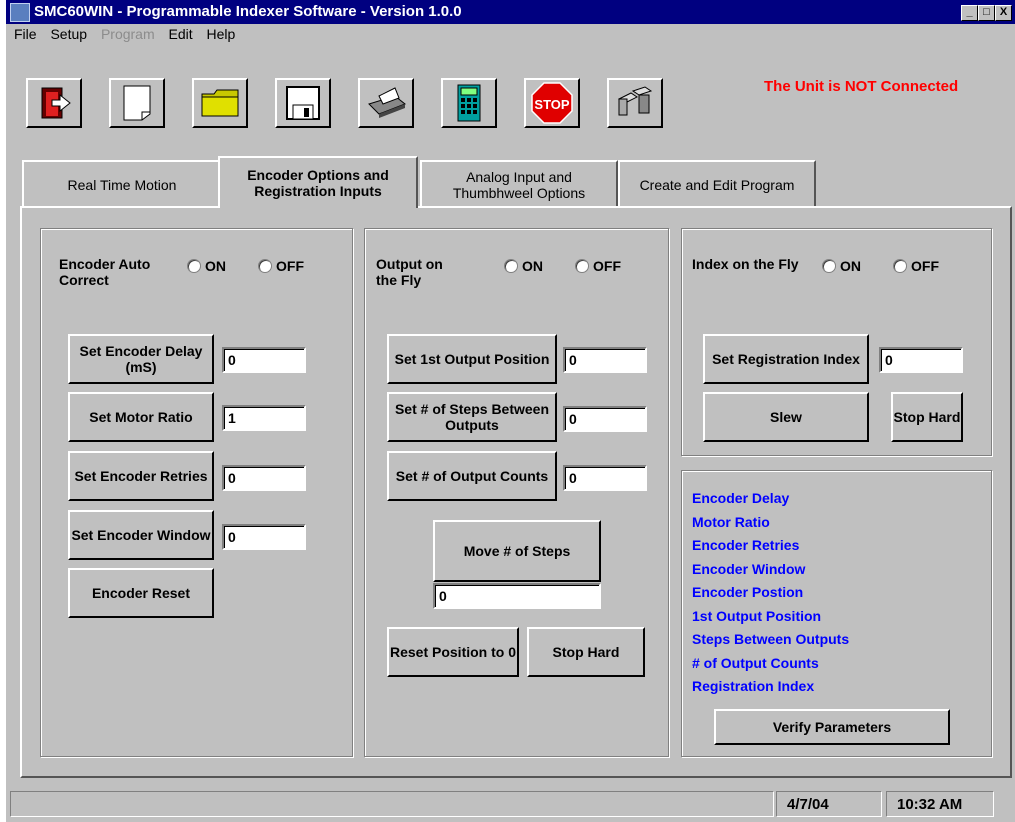 Image resolution: width=1015 pixels, height=822 pixels. I want to click on close-button: X, so click(1003, 13).